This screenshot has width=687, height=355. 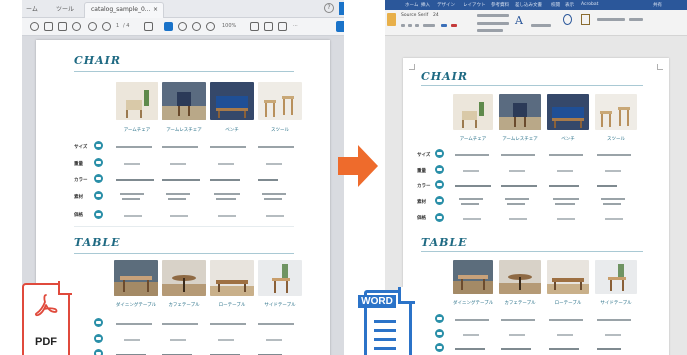 I want to click on page-number: 1, so click(x=117, y=26).